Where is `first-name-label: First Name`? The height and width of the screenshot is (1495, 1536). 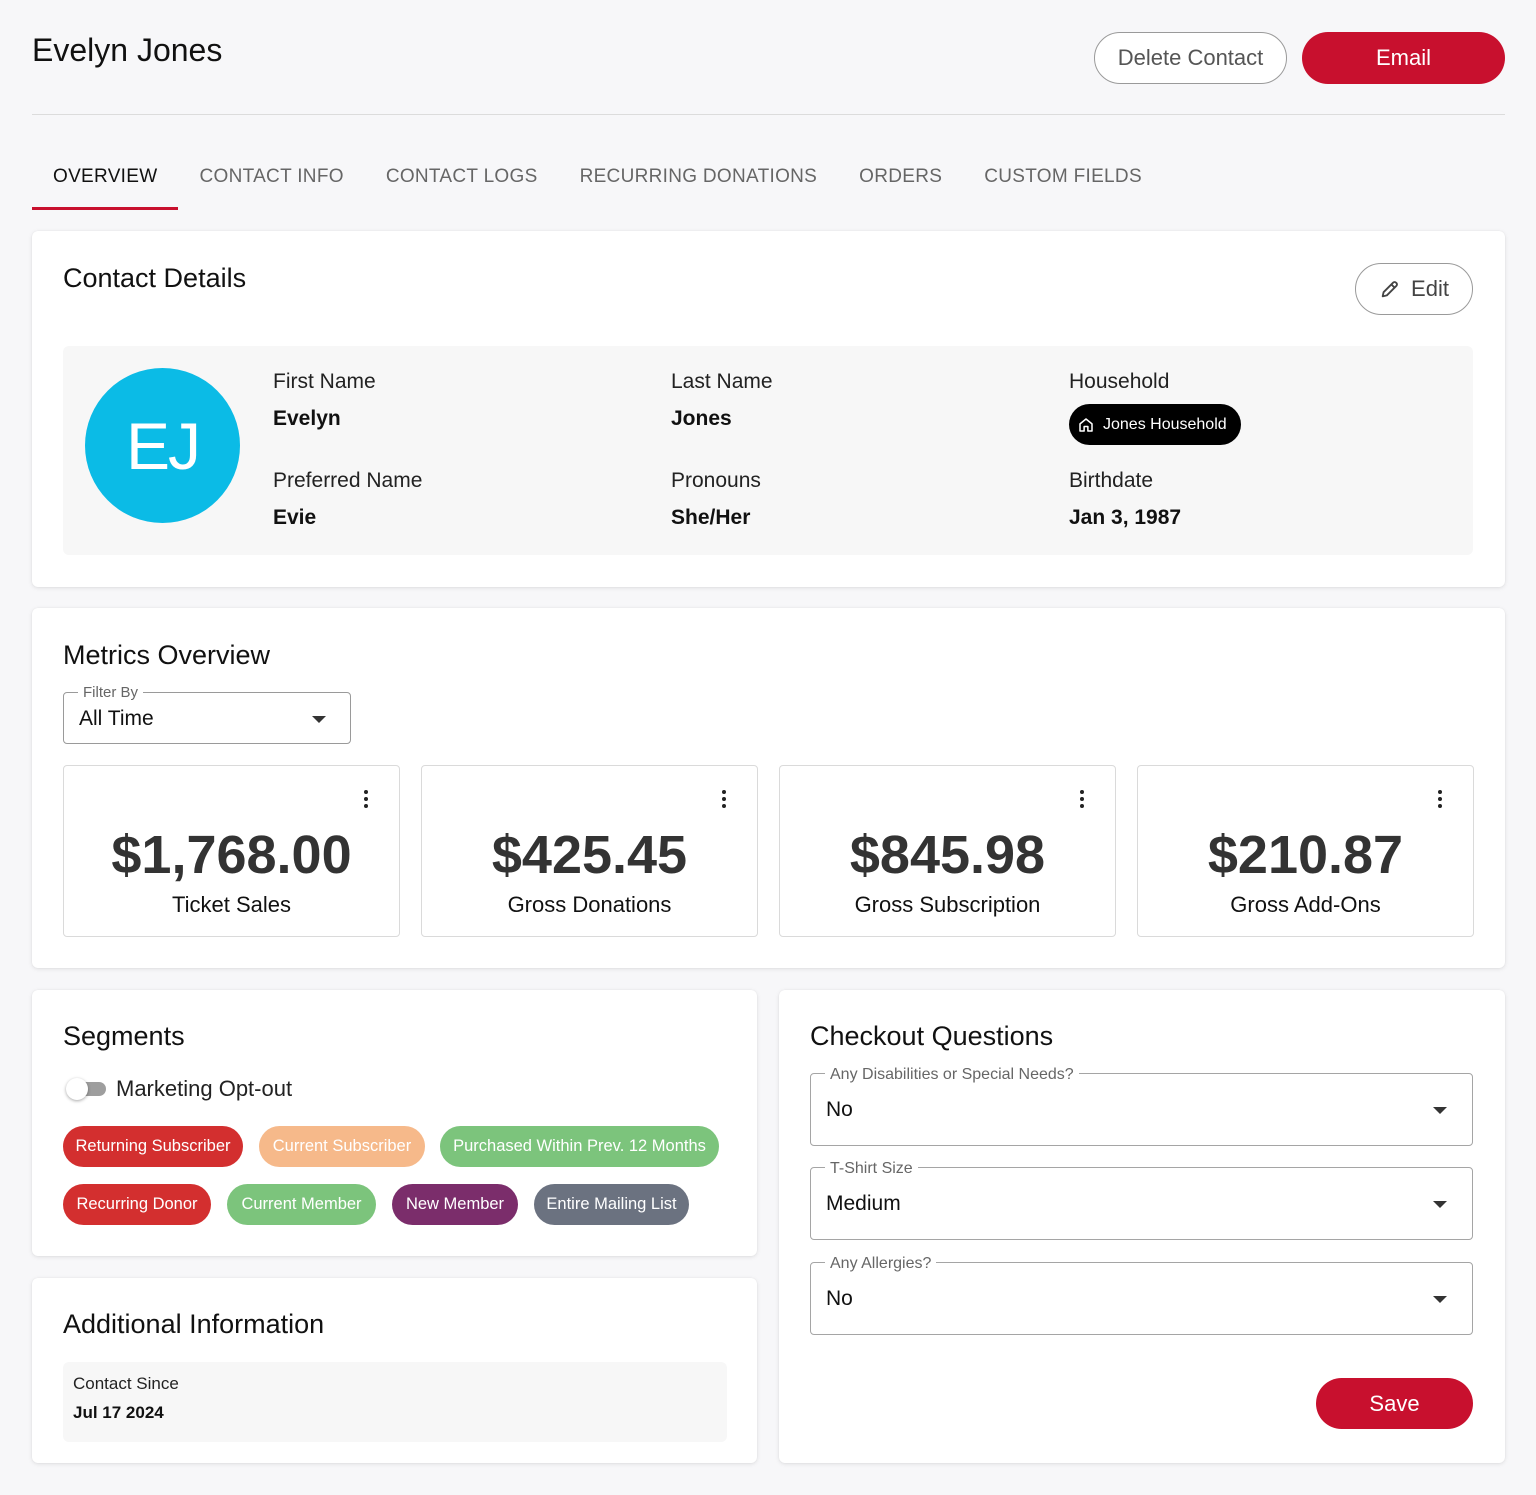 first-name-label: First Name is located at coordinates (324, 381).